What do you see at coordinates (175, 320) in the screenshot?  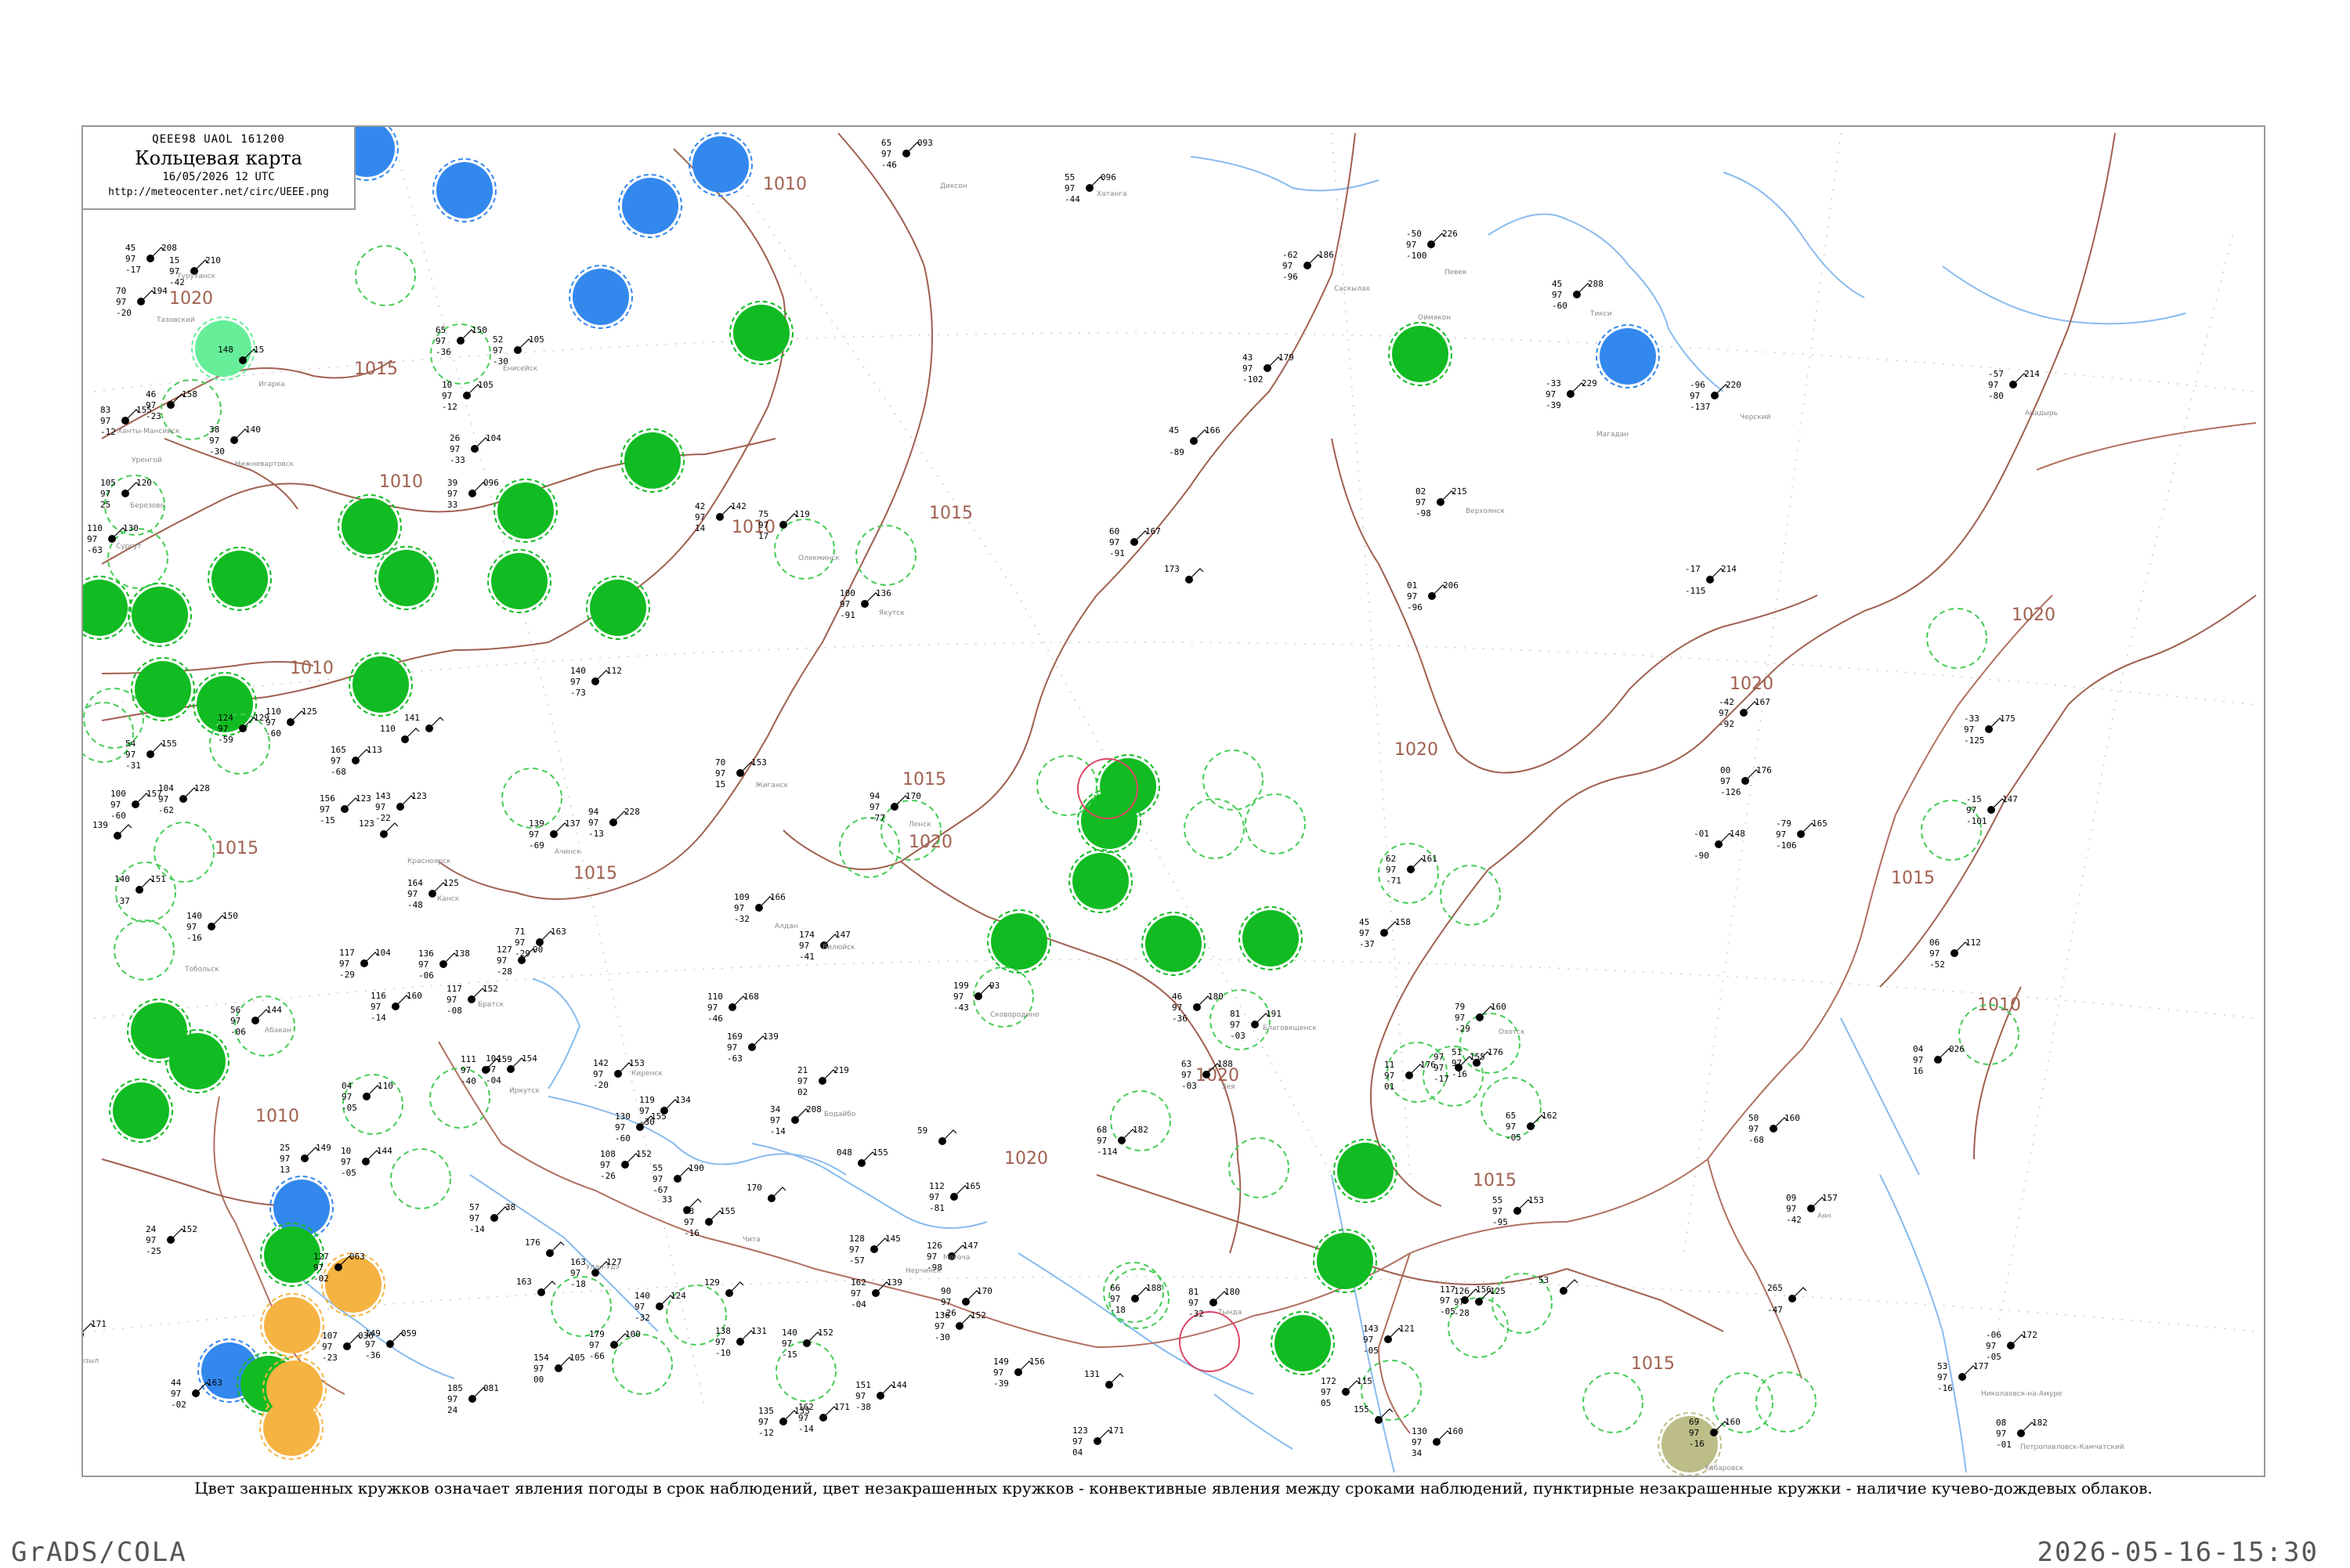 I see `station-name: Тазовский` at bounding box center [175, 320].